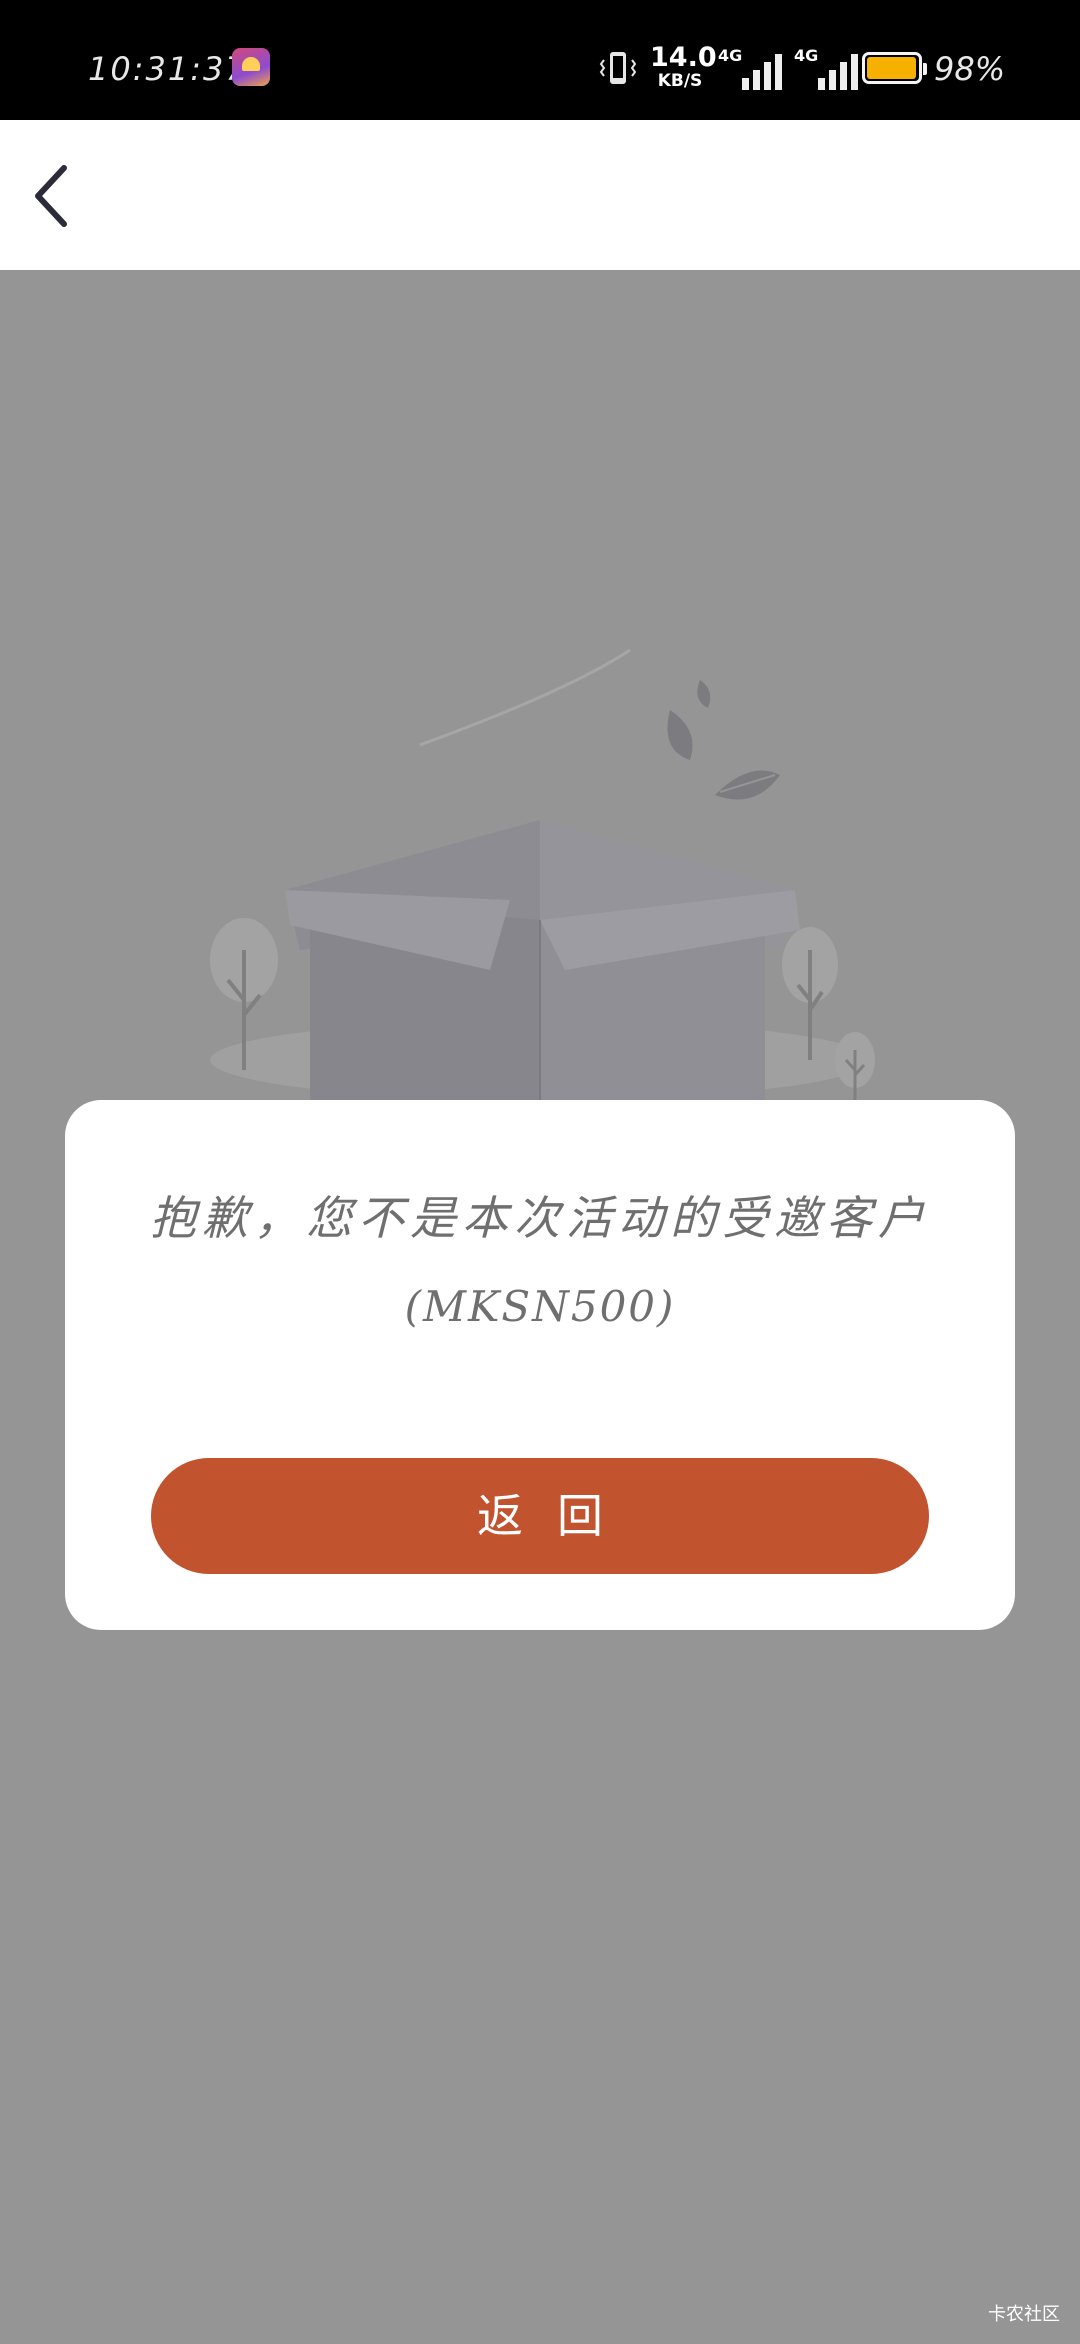  I want to click on battery-icon, so click(894, 68).